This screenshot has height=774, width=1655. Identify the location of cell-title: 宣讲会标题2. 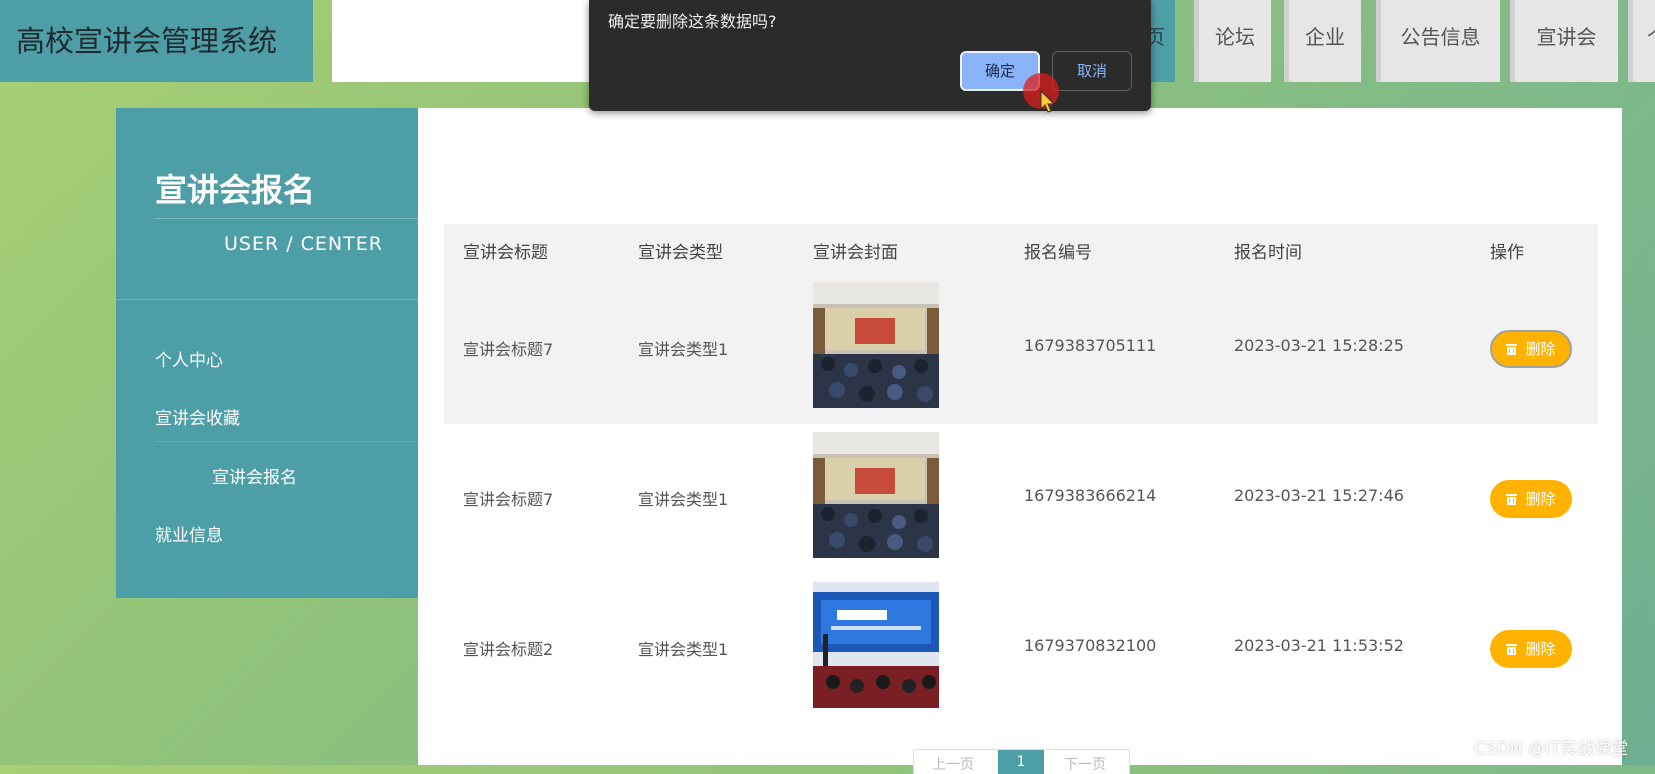
(508, 649).